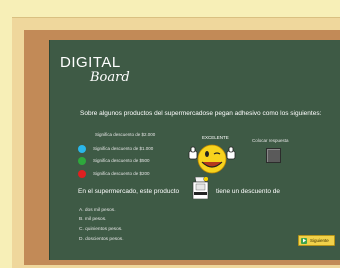 The width and height of the screenshot is (340, 268). Describe the element at coordinates (123, 148) in the screenshot. I see `legend-label: Significa descuento de $1.000` at that location.